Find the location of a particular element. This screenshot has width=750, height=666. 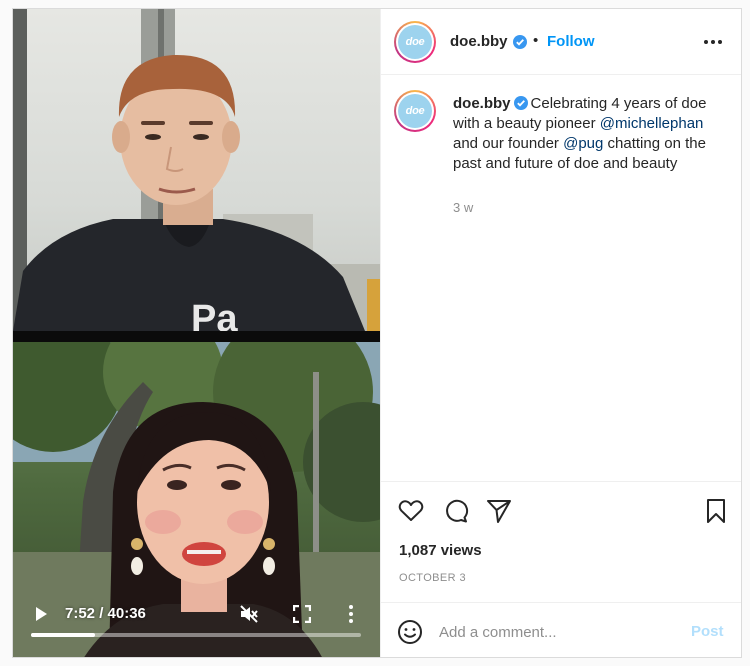

avatar-logo: doe is located at coordinates (415, 42).